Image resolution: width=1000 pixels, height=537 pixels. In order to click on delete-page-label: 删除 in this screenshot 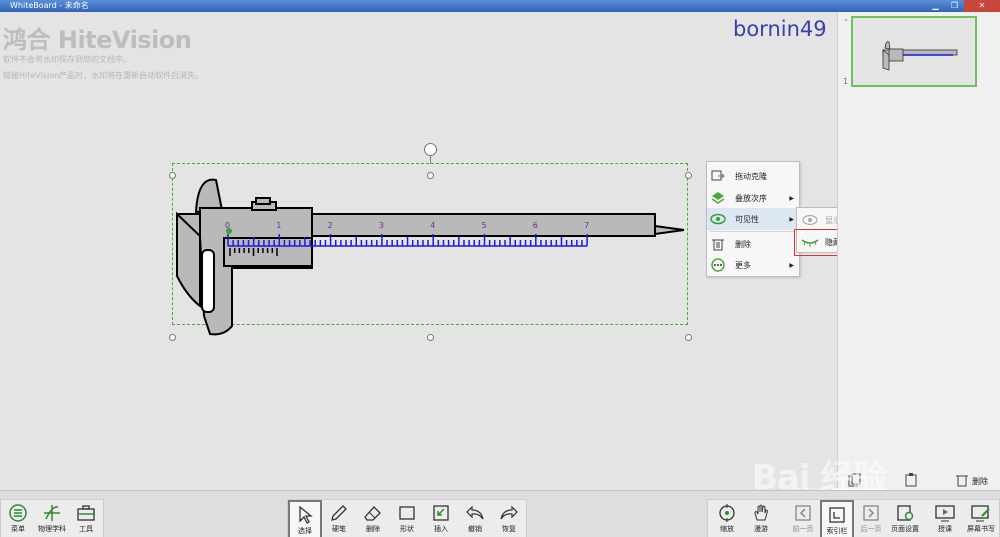, I will do `click(980, 481)`.